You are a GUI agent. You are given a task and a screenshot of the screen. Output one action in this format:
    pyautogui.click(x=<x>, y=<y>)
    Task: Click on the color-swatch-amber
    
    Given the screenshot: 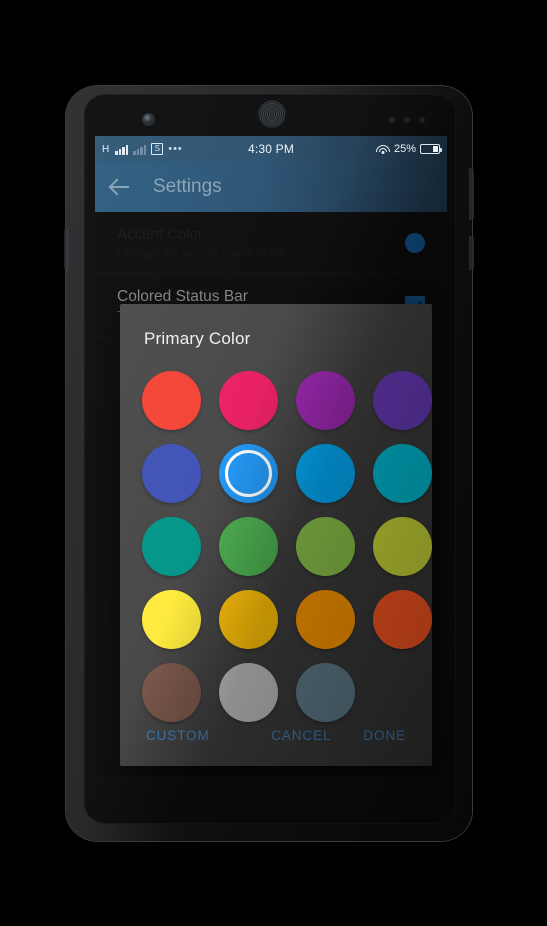 What is the action you would take?
    pyautogui.click(x=248, y=619)
    